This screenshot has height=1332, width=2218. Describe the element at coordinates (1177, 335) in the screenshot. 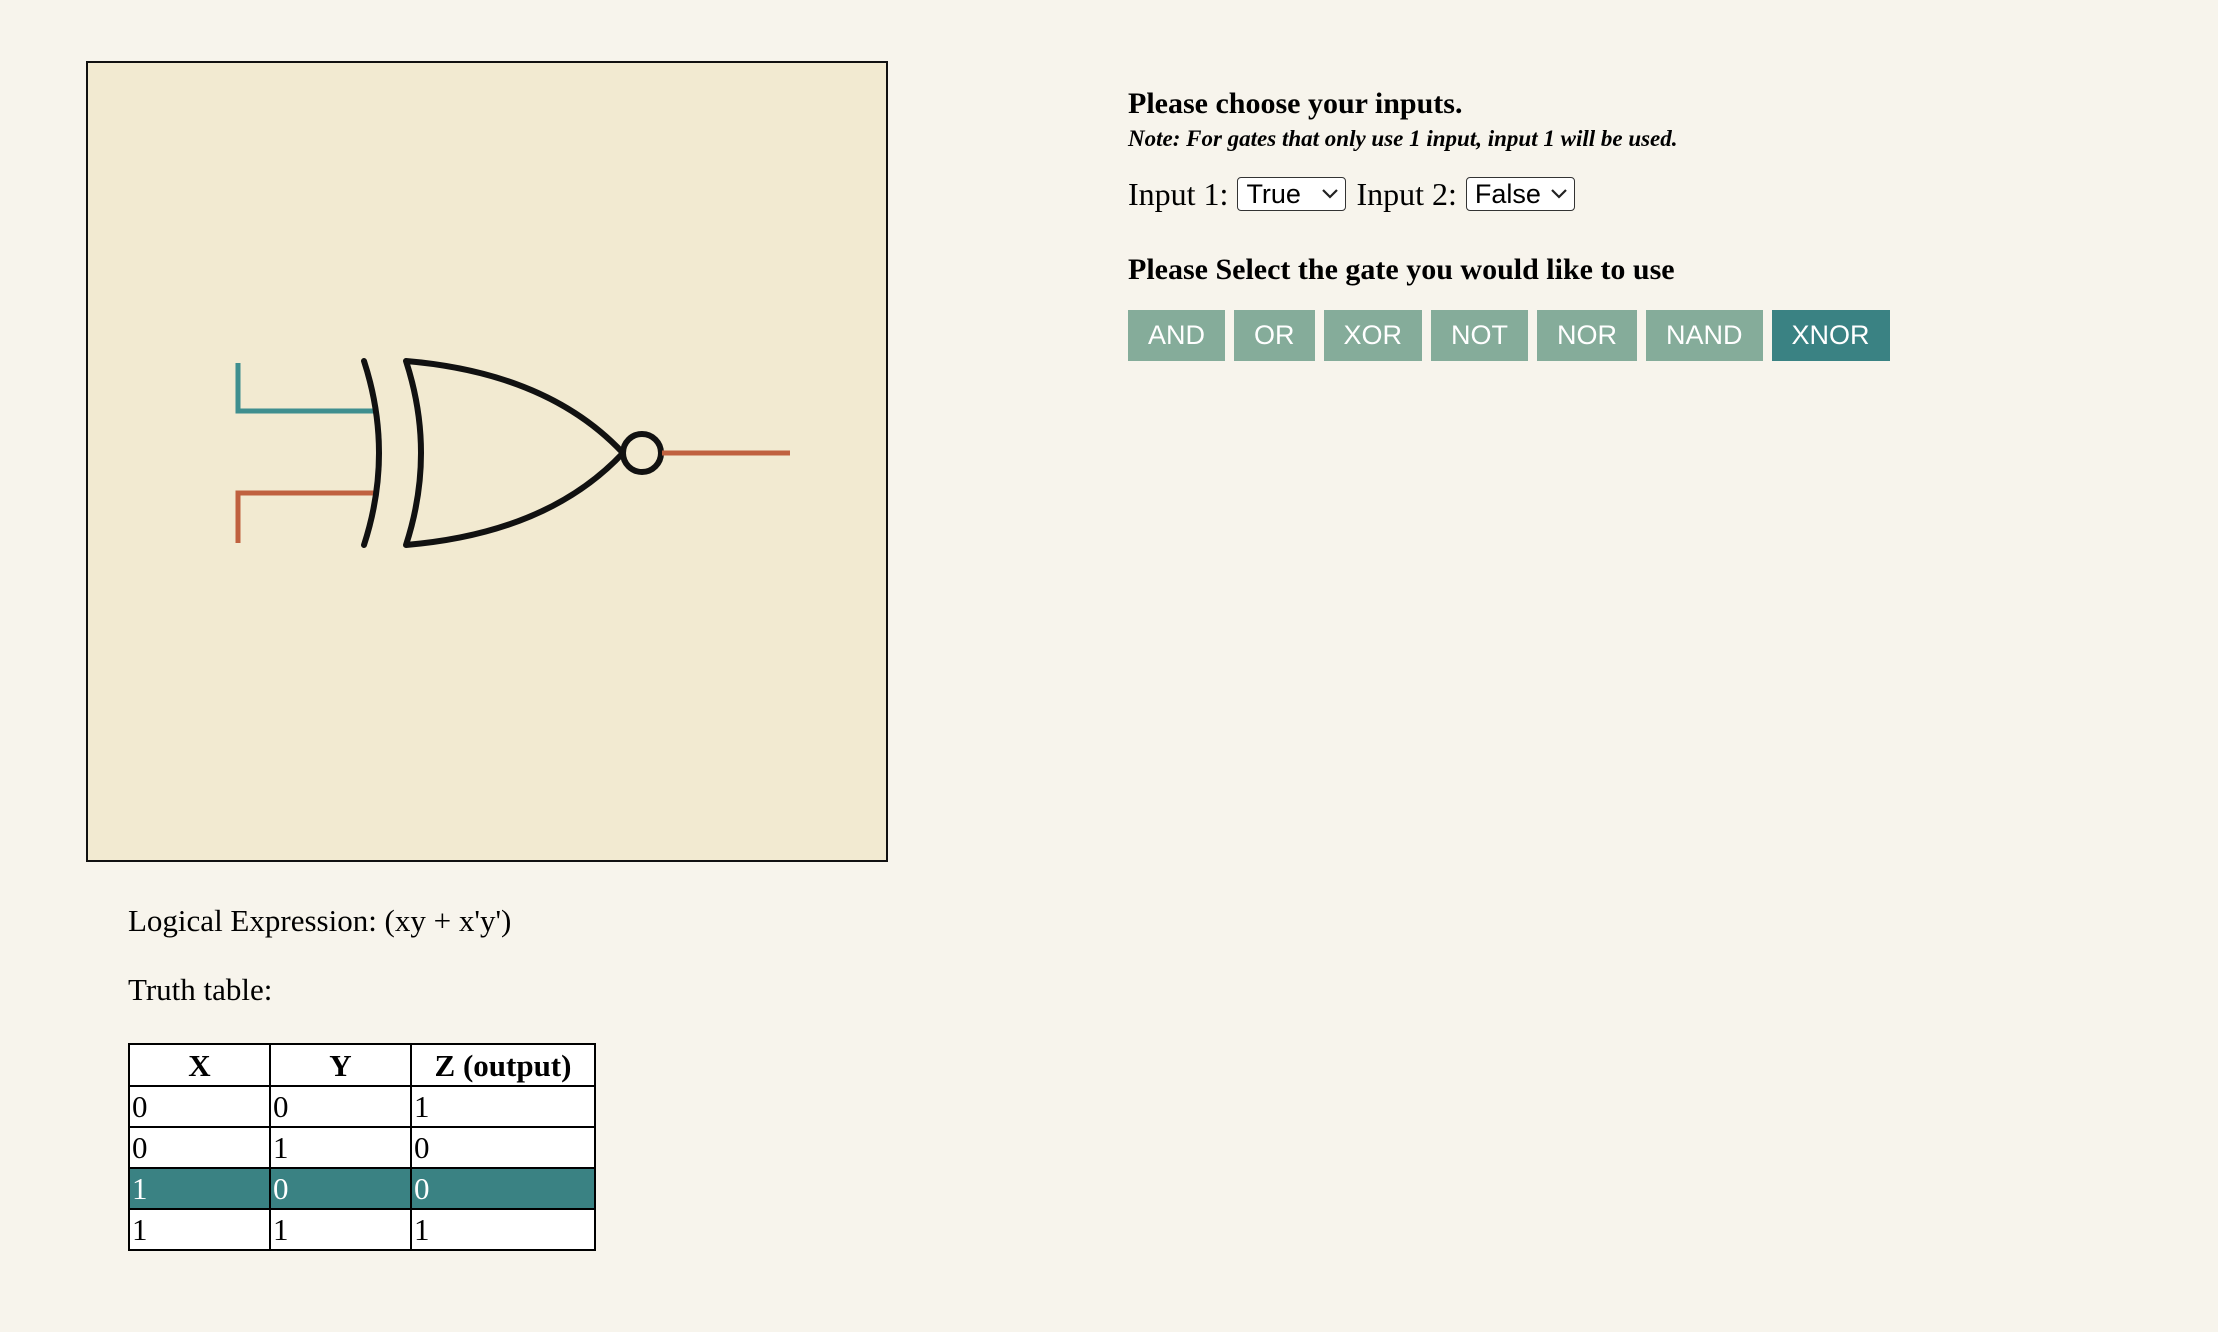

I see `and-button: AND` at that location.